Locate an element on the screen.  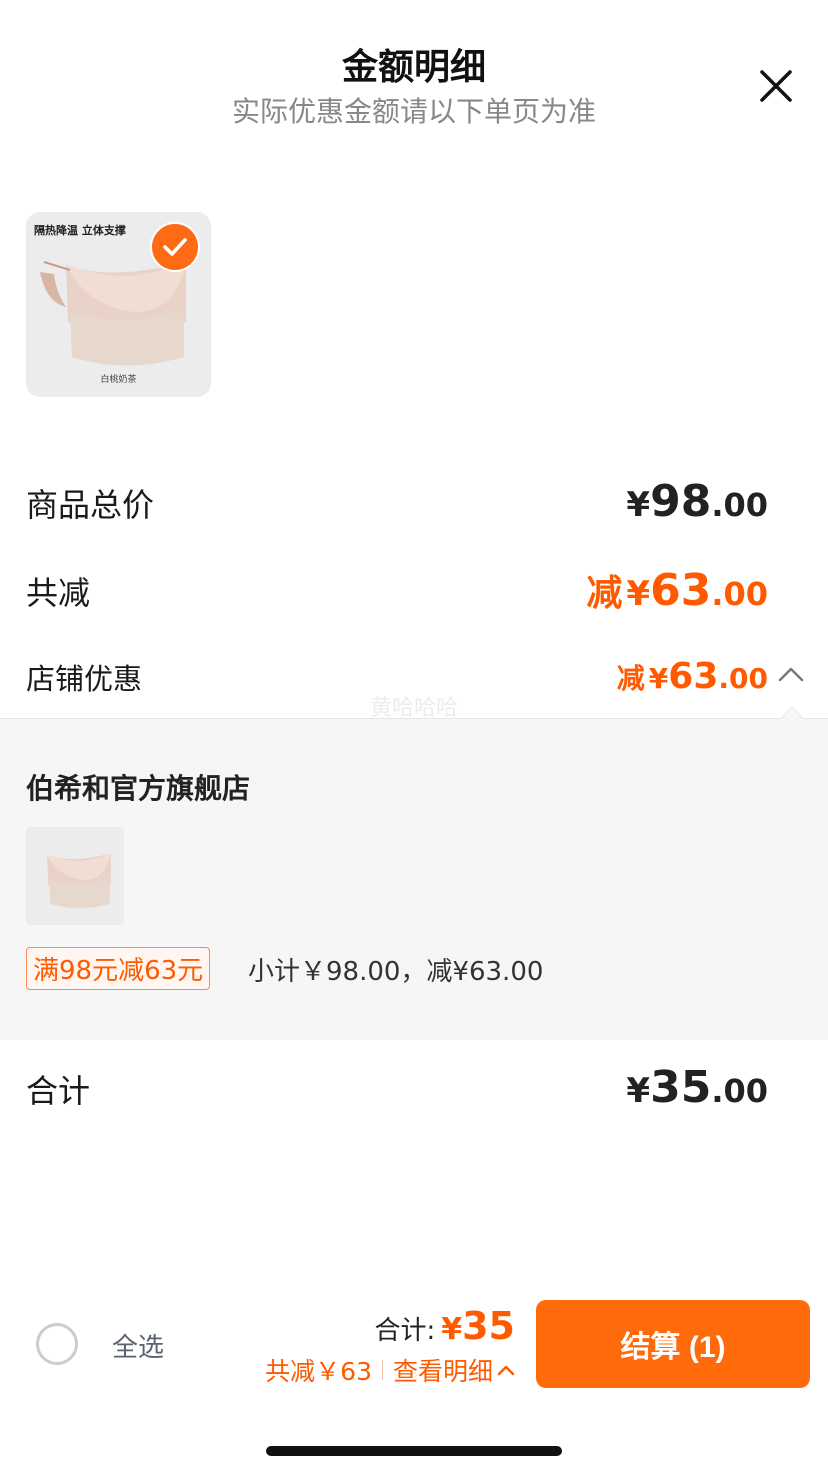
store-name: 伯希和官方旗舰店 is located at coordinates (138, 787).